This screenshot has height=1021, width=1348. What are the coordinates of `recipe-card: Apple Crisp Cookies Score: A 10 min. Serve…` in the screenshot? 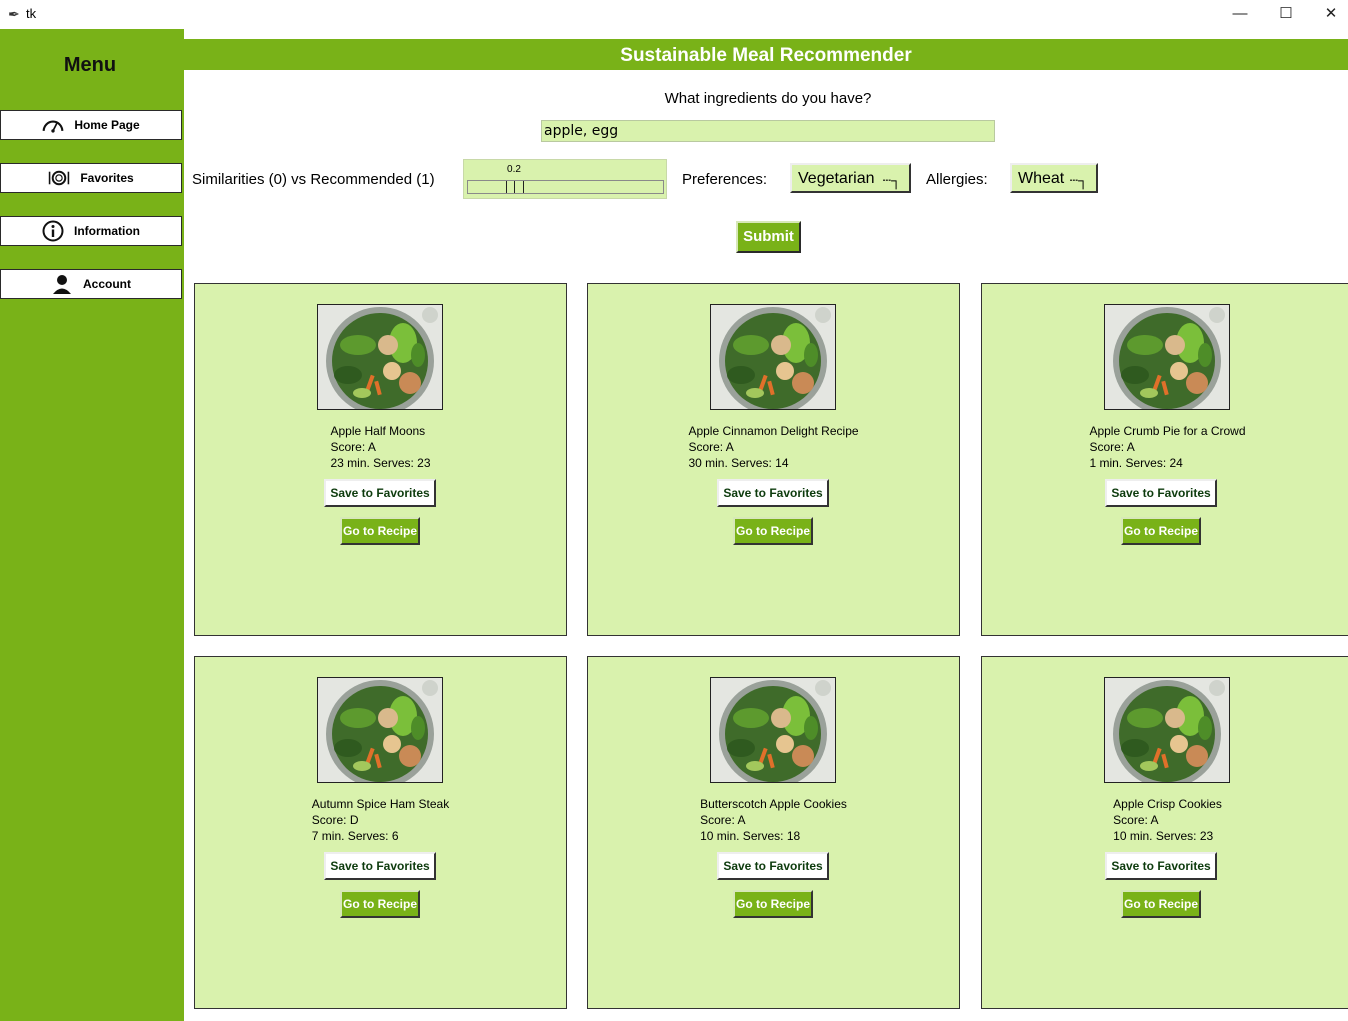 It's located at (1164, 832).